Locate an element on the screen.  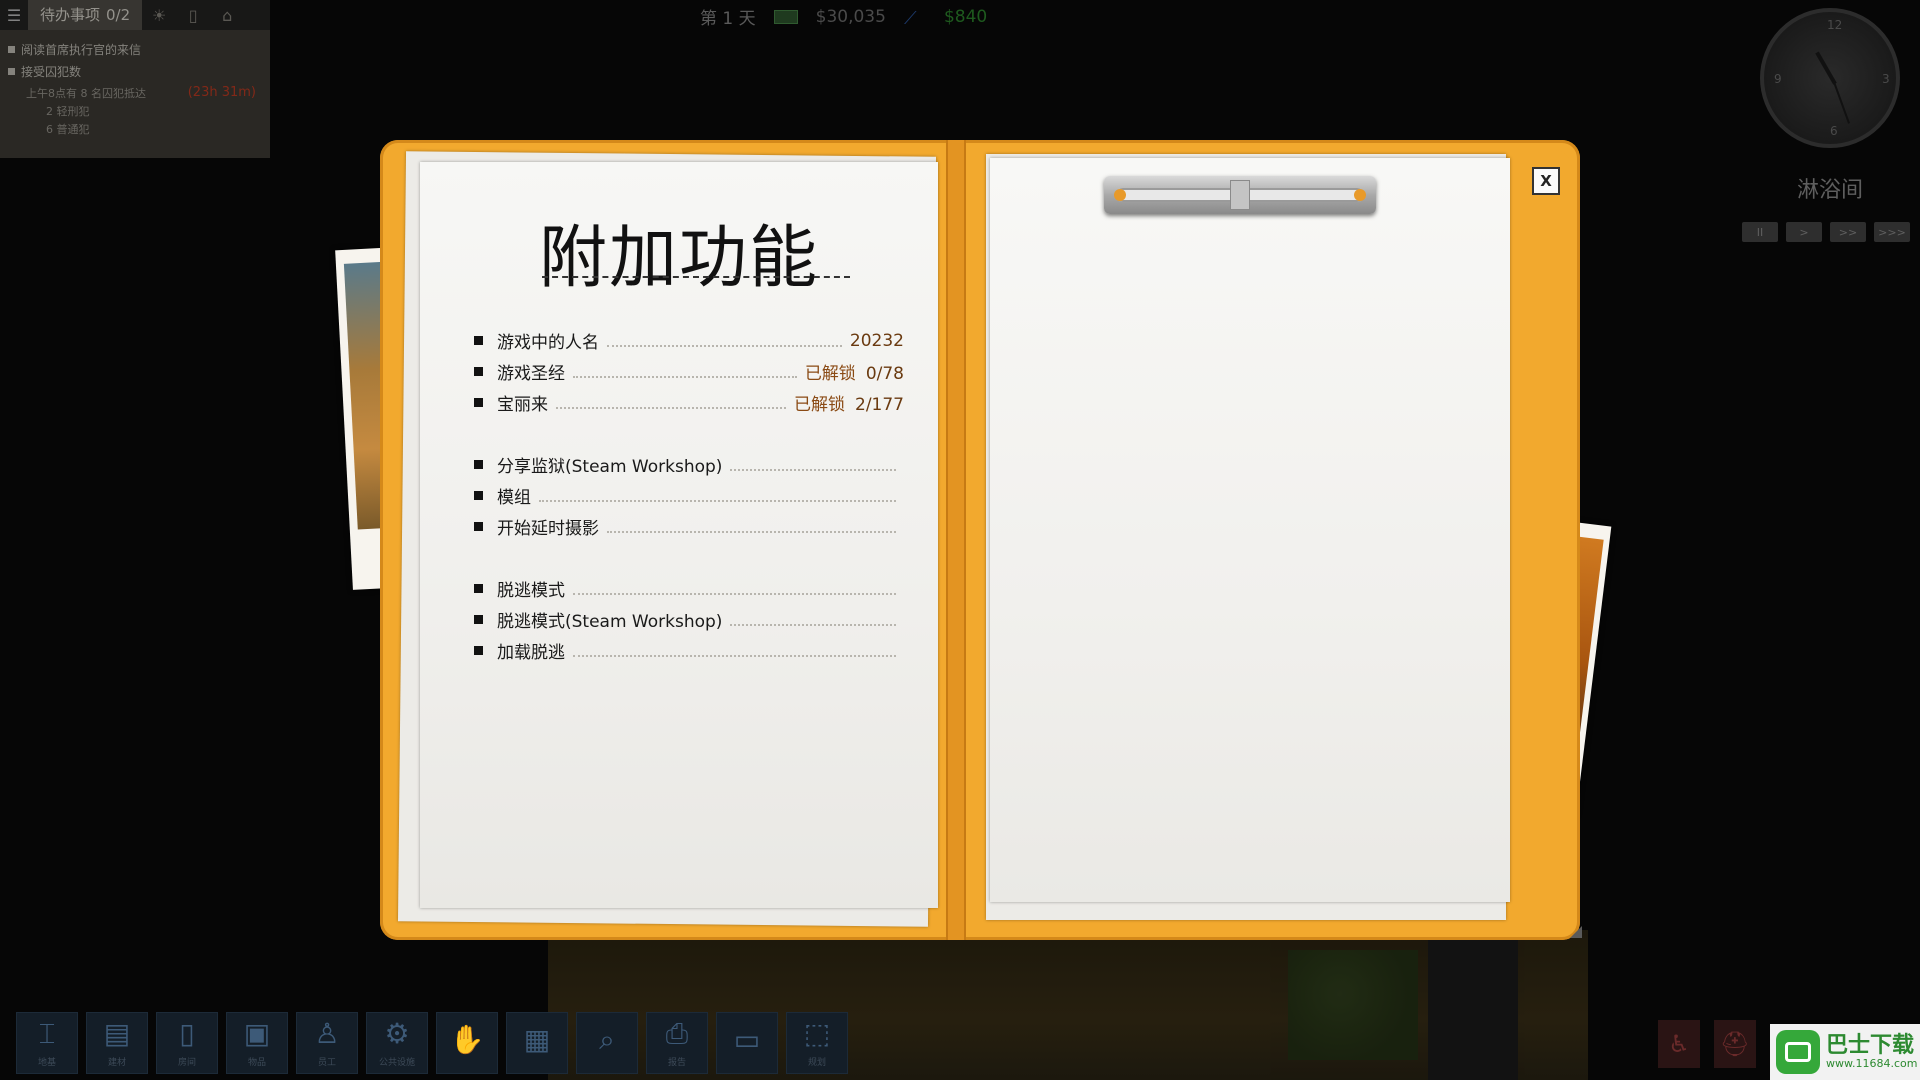
materials-icon: ▤ is located at coordinates (117, 1033).